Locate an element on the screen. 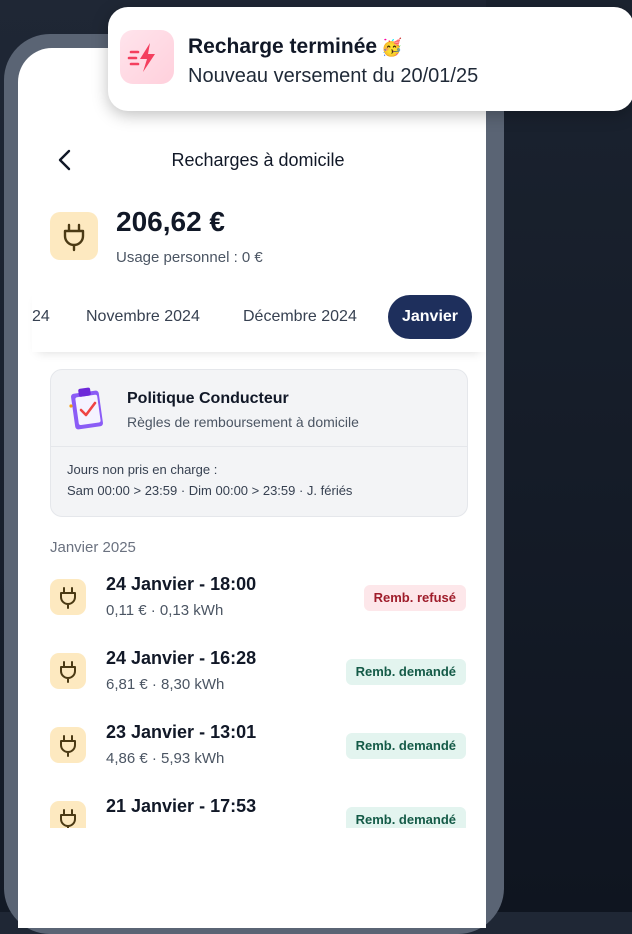 The width and height of the screenshot is (632, 934). total-amount: 206,62 € is located at coordinates (170, 221).